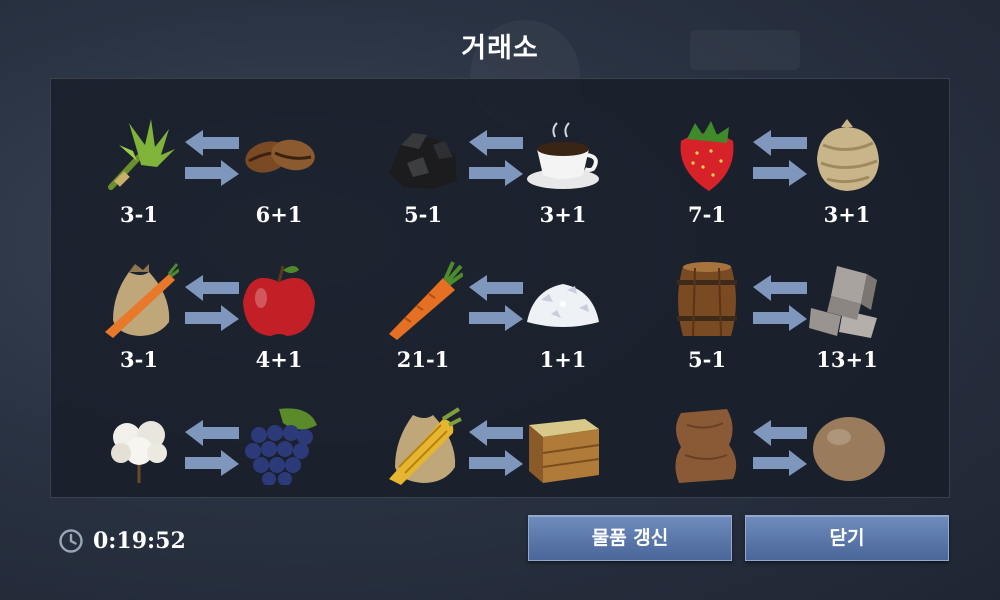  Describe the element at coordinates (423, 161) in the screenshot. I see `coal-icon` at that location.